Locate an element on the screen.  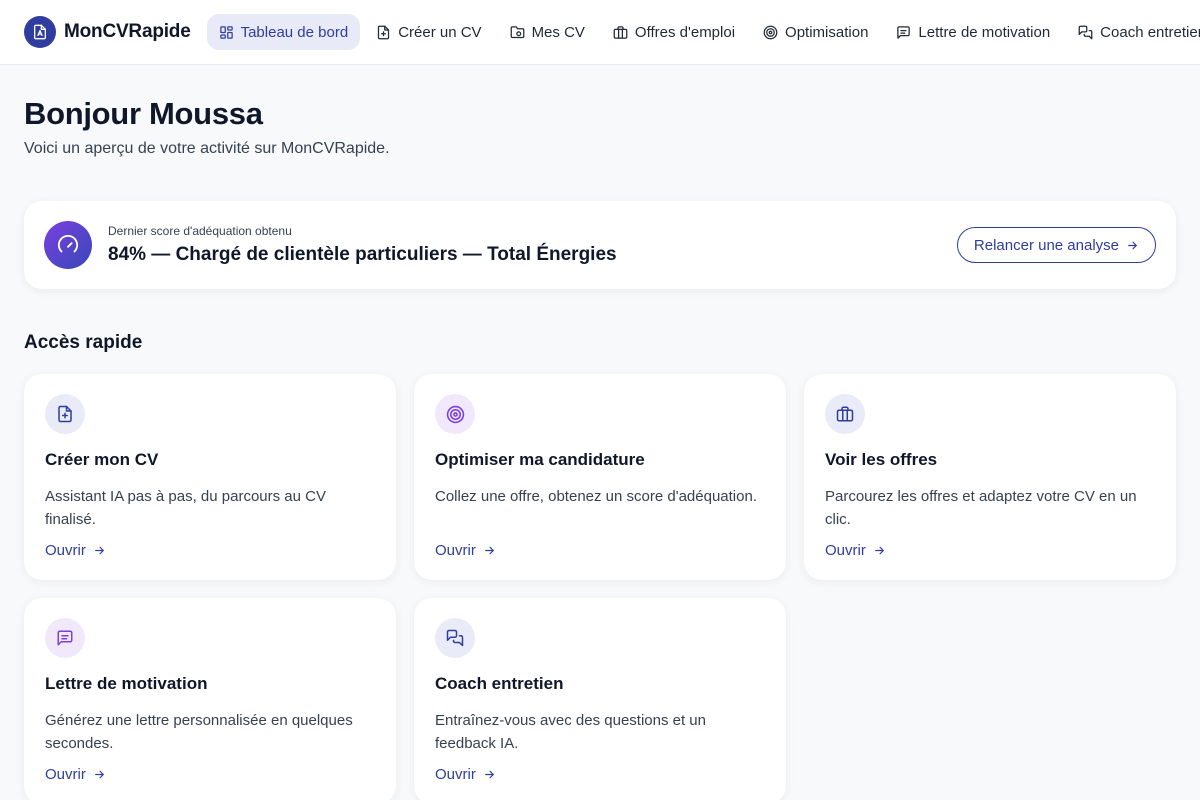
nav-item-interview-coach: Coach entretien is located at coordinates (1133, 32).